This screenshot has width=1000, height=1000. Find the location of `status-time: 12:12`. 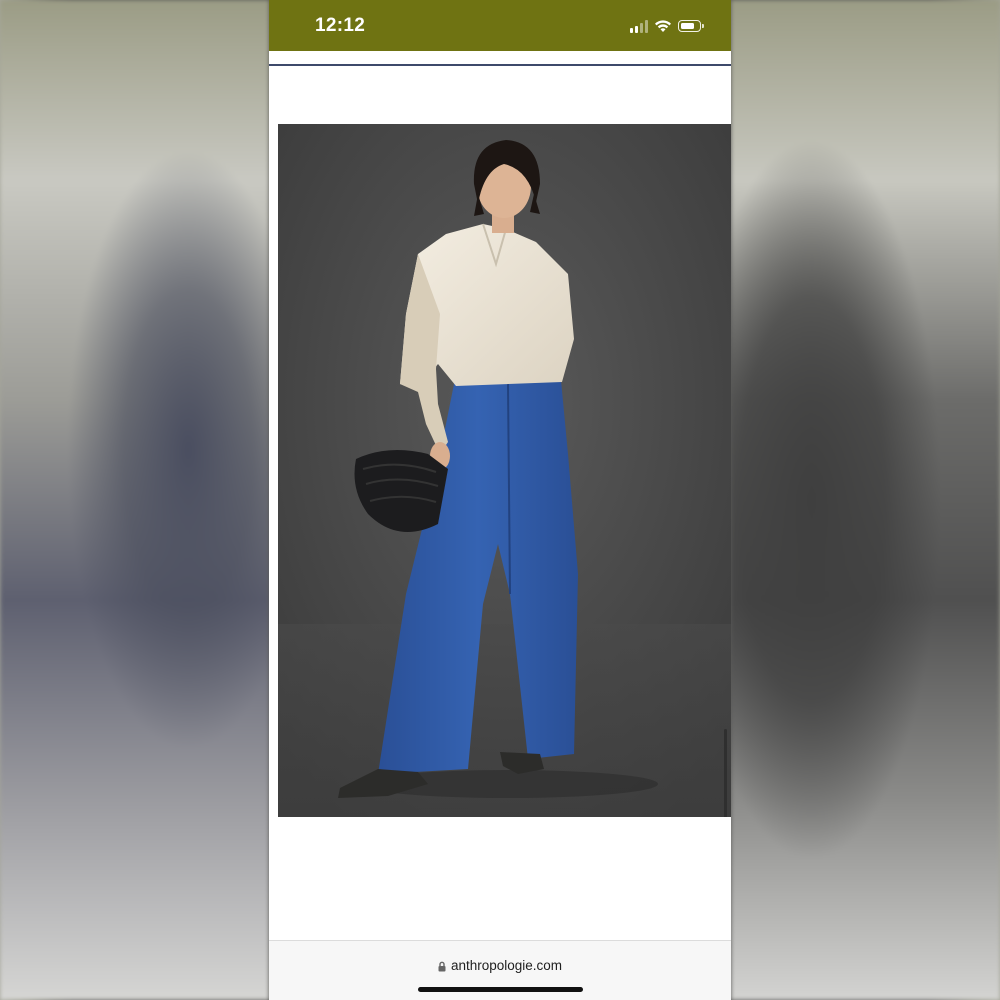

status-time: 12:12 is located at coordinates (340, 25).